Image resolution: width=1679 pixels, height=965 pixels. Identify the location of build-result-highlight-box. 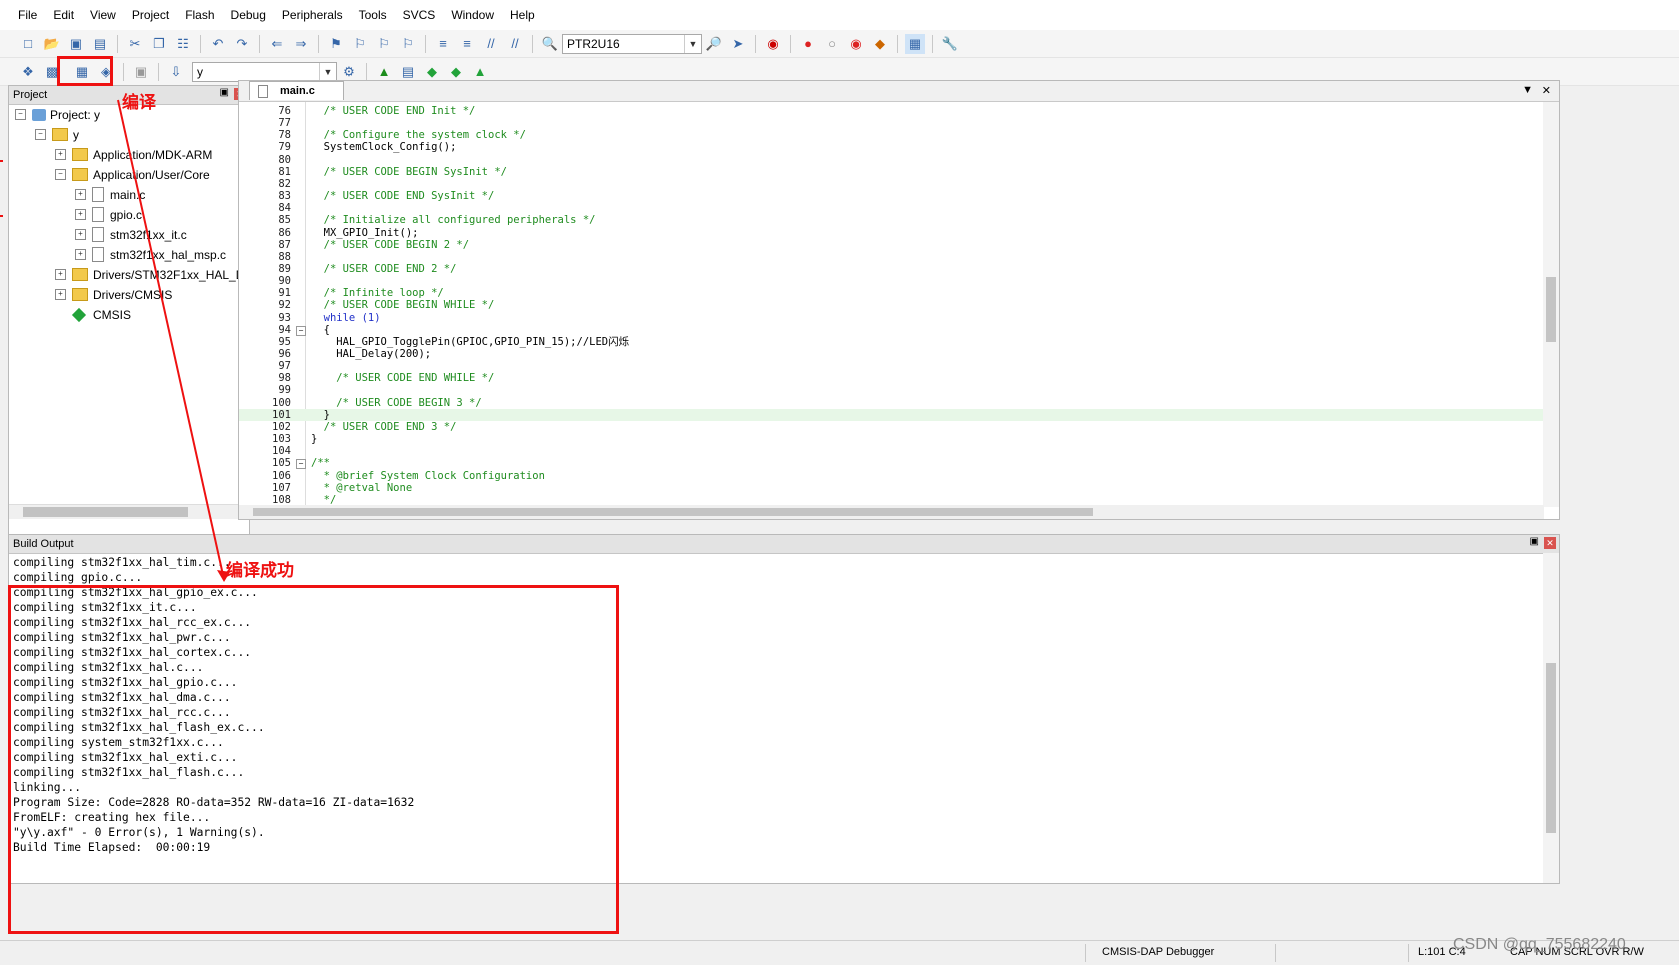
(313, 759).